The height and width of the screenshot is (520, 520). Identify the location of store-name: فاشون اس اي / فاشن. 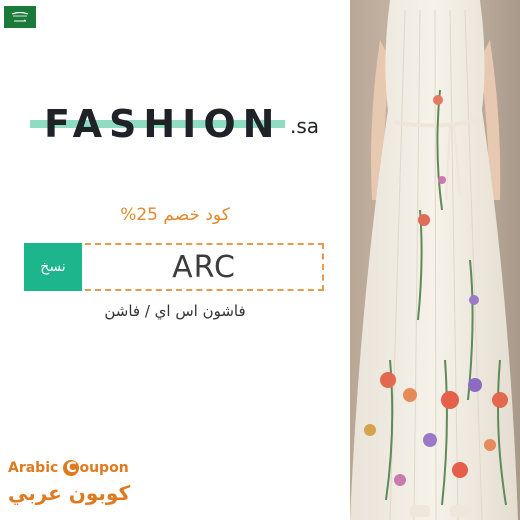
(175, 311).